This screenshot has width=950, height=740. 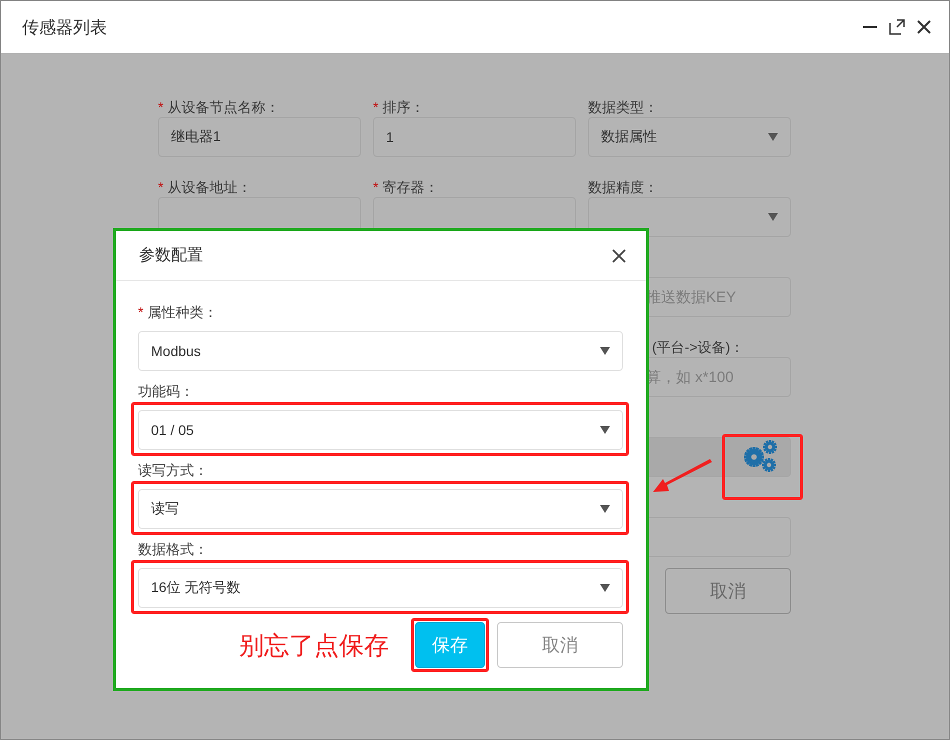 What do you see at coordinates (380, 351) in the screenshot?
I see `select-field: Modbus` at bounding box center [380, 351].